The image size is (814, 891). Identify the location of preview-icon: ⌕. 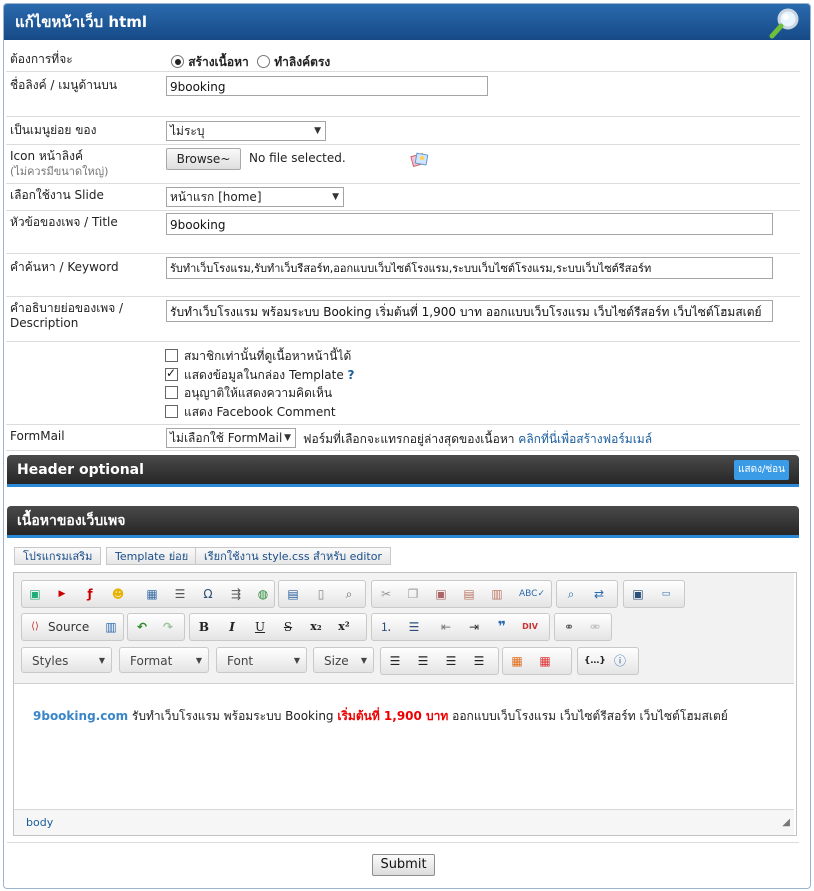
(349, 594).